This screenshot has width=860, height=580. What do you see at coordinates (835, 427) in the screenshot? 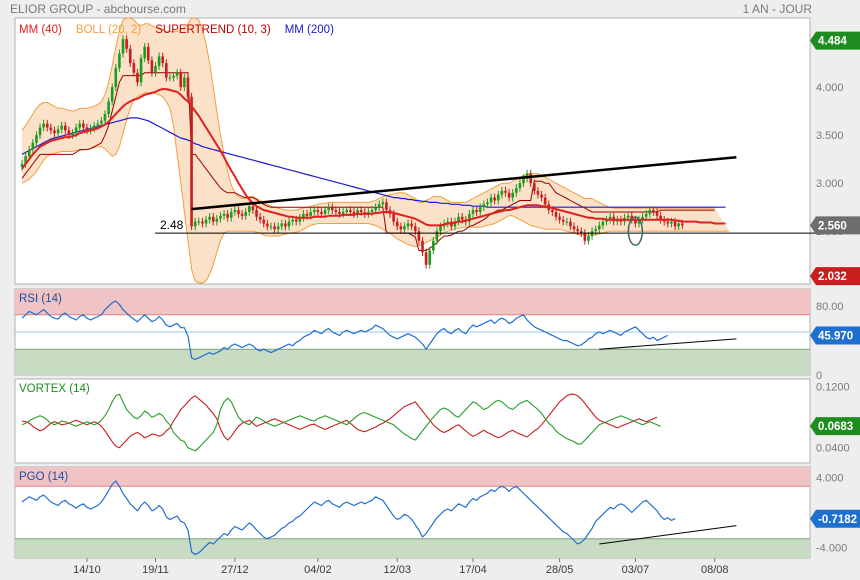
I see `vortex-value-label-text: 0.0683` at bounding box center [835, 427].